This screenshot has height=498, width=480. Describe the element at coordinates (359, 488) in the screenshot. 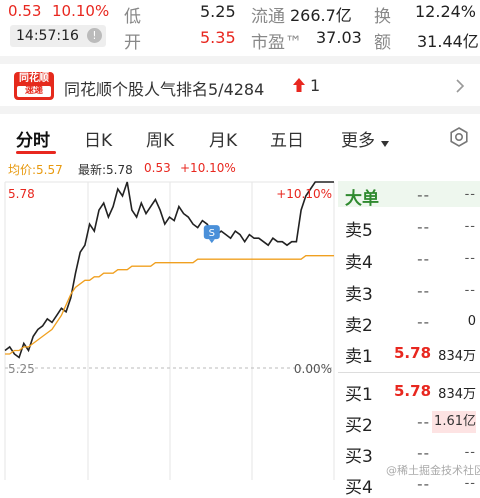

I see `bid-label: 买4` at that location.